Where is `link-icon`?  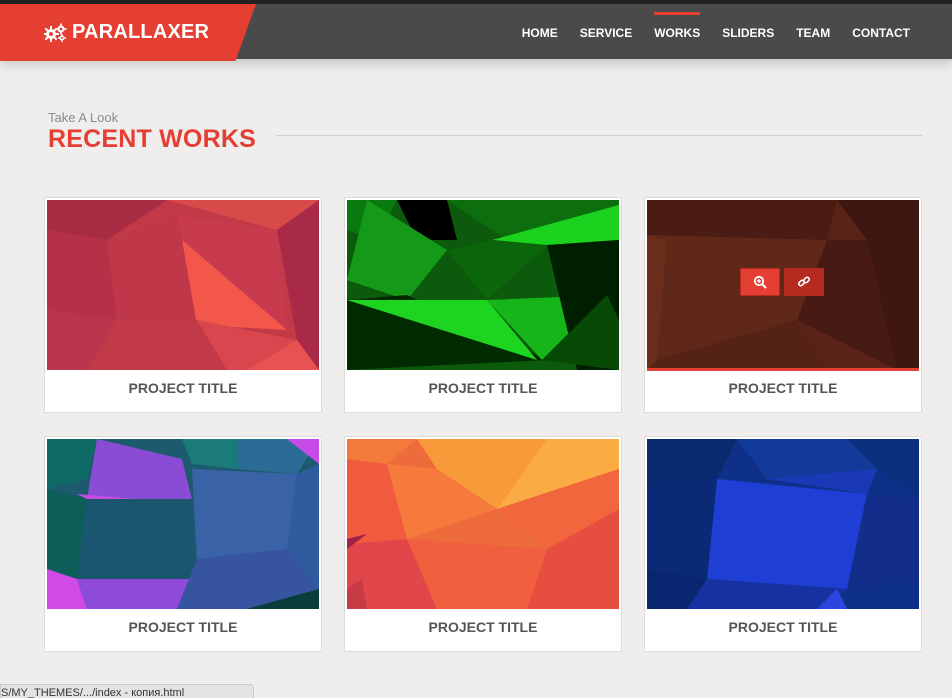
link-icon is located at coordinates (804, 281).